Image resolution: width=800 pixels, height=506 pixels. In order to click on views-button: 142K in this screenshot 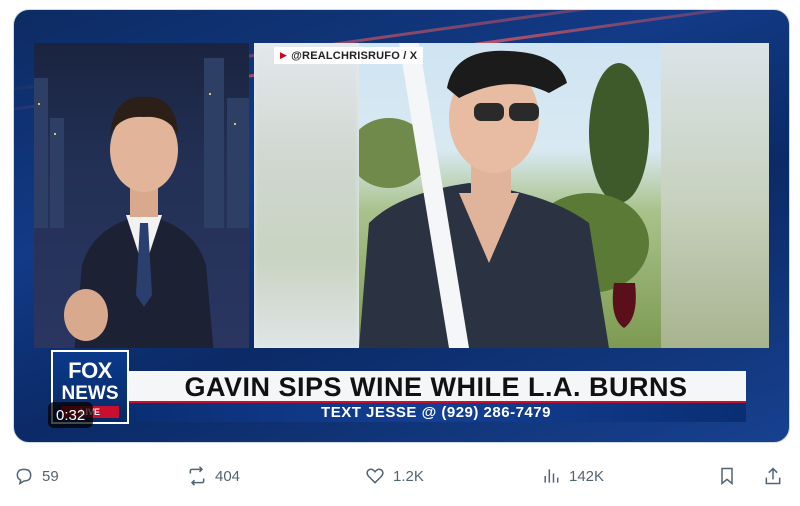, I will do `click(572, 476)`.